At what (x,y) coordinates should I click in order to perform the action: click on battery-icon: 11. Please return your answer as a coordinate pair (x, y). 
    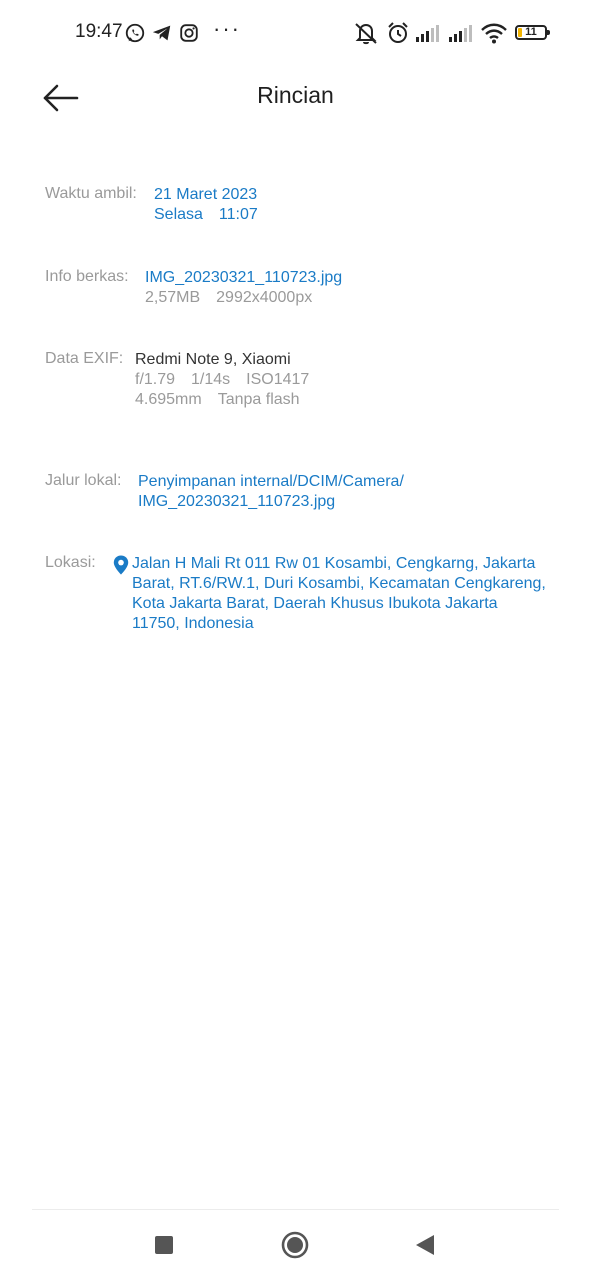
    Looking at the image, I should click on (532, 32).